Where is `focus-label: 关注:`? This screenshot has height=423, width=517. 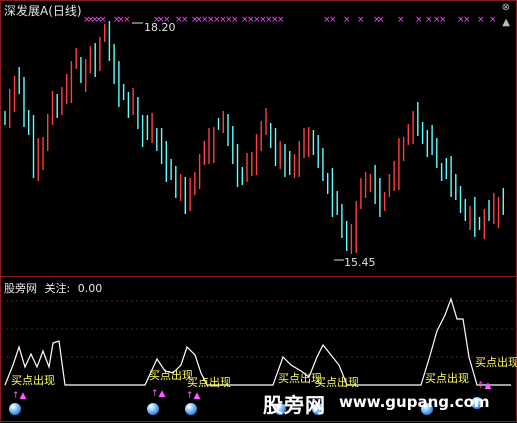 focus-label: 关注: is located at coordinates (57, 288).